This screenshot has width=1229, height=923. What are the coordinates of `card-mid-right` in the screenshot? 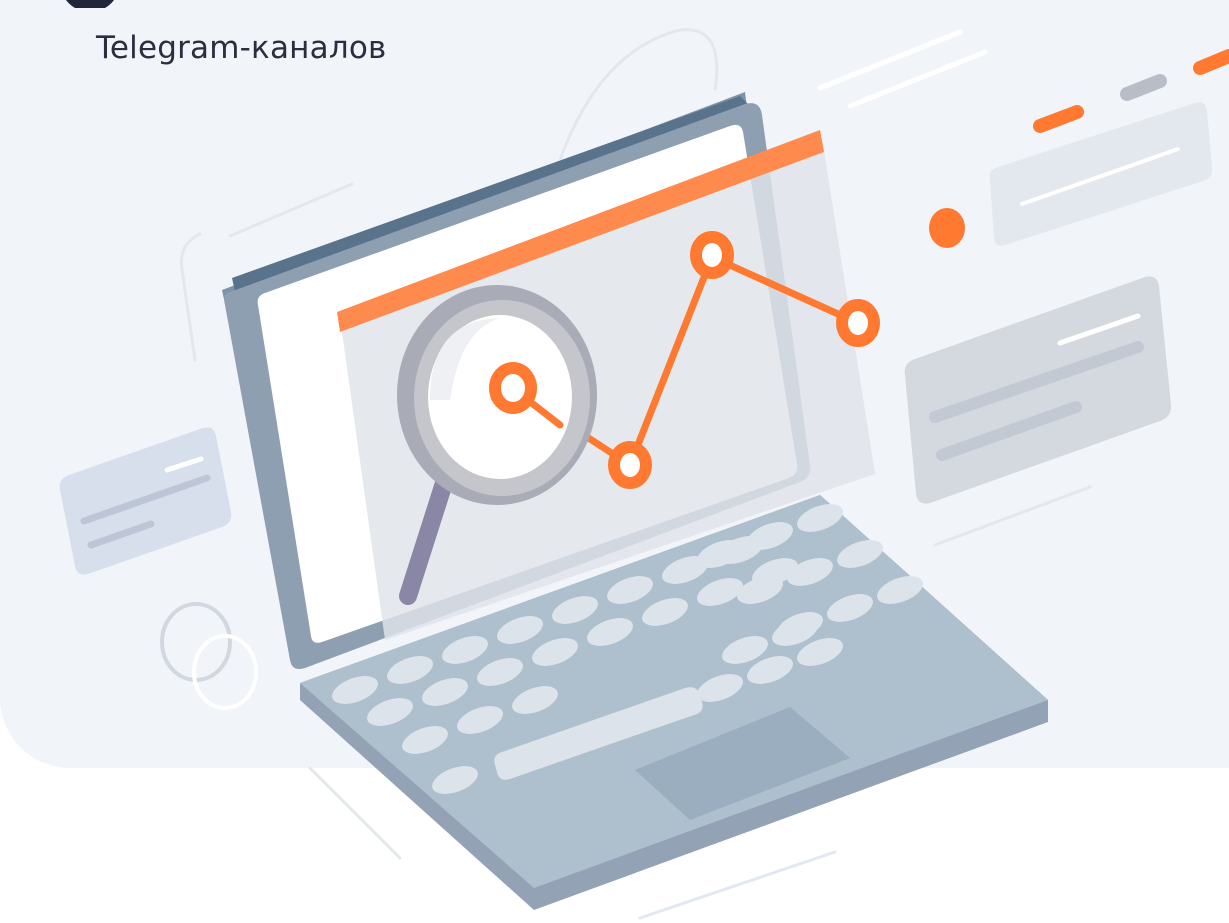 It's located at (1038, 390).